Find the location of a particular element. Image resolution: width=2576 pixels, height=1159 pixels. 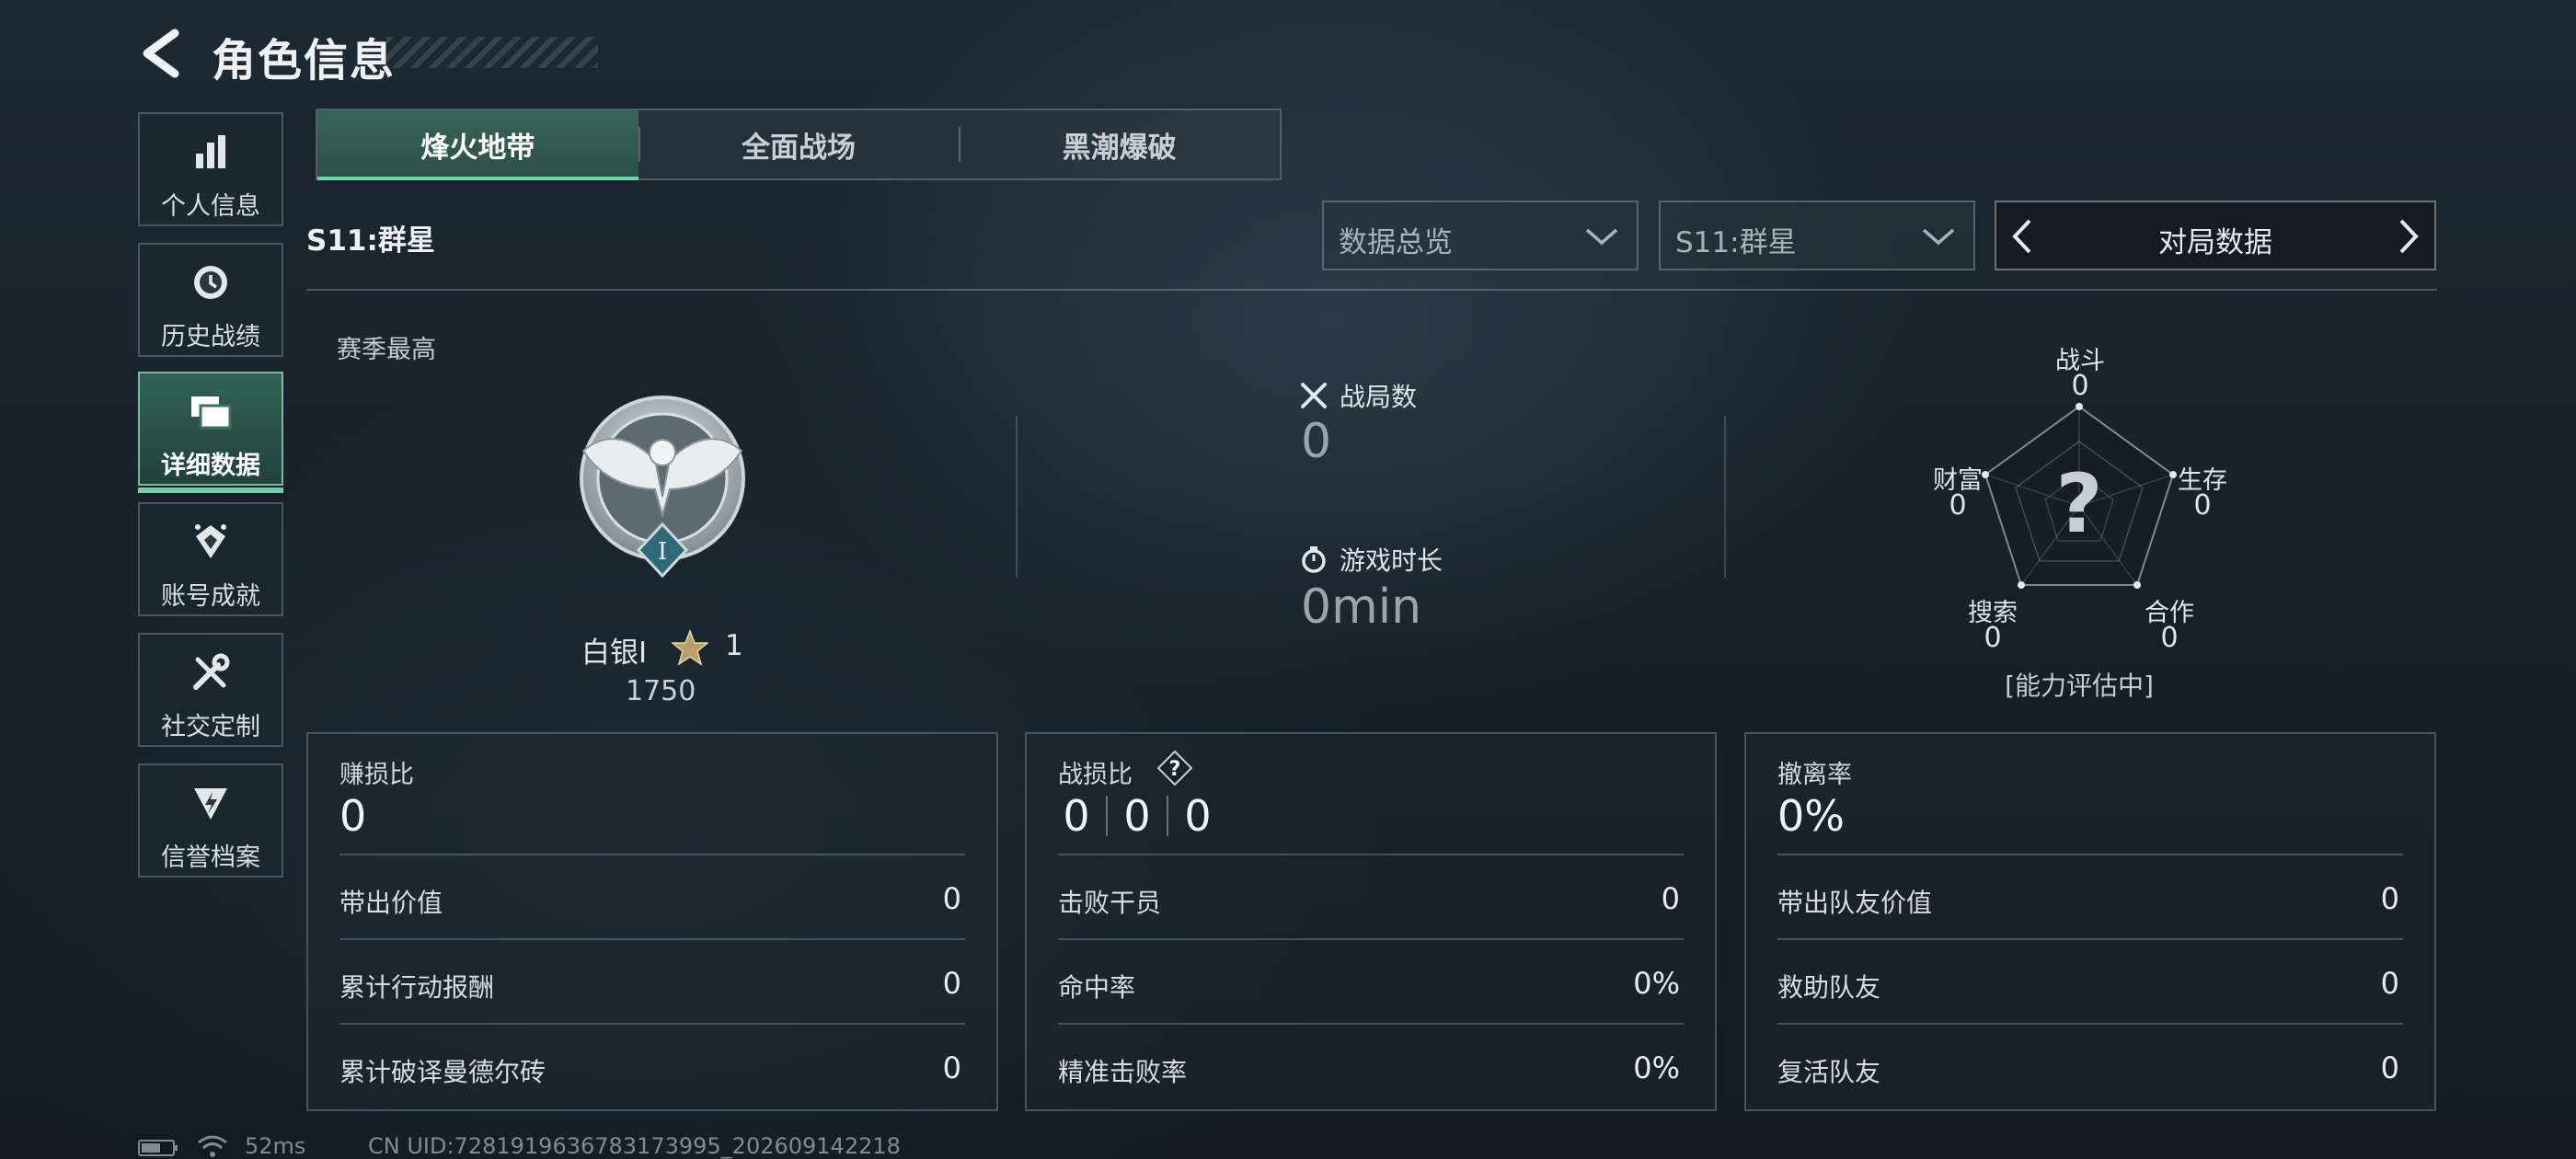

tab-beacon-zone: 烽火地带 is located at coordinates (477, 145).